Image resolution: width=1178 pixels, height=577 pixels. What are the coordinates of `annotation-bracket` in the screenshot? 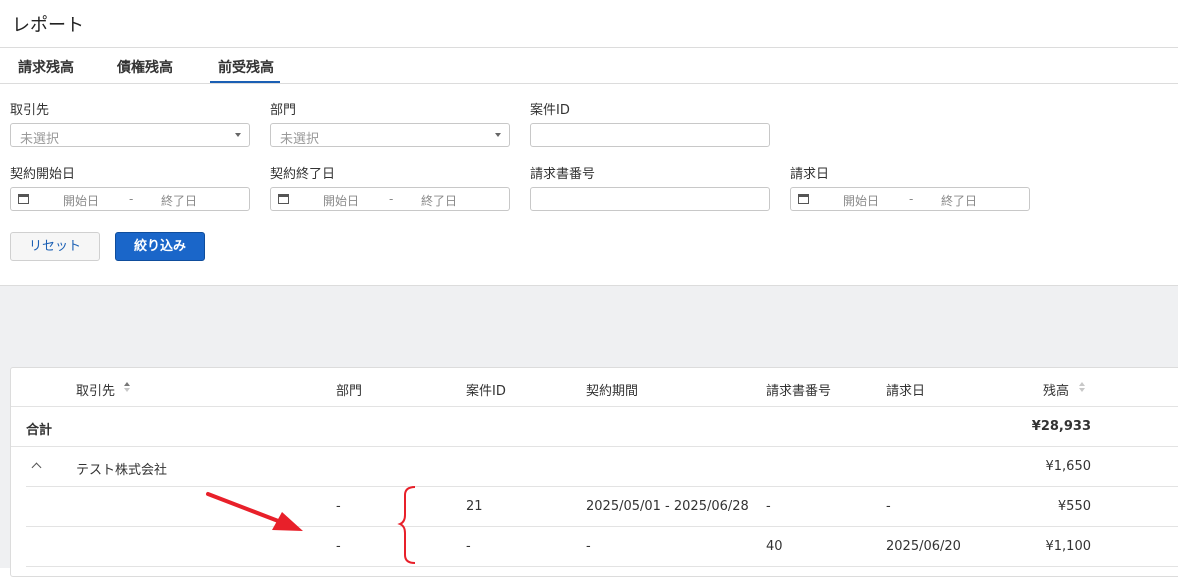 It's located at (406, 525).